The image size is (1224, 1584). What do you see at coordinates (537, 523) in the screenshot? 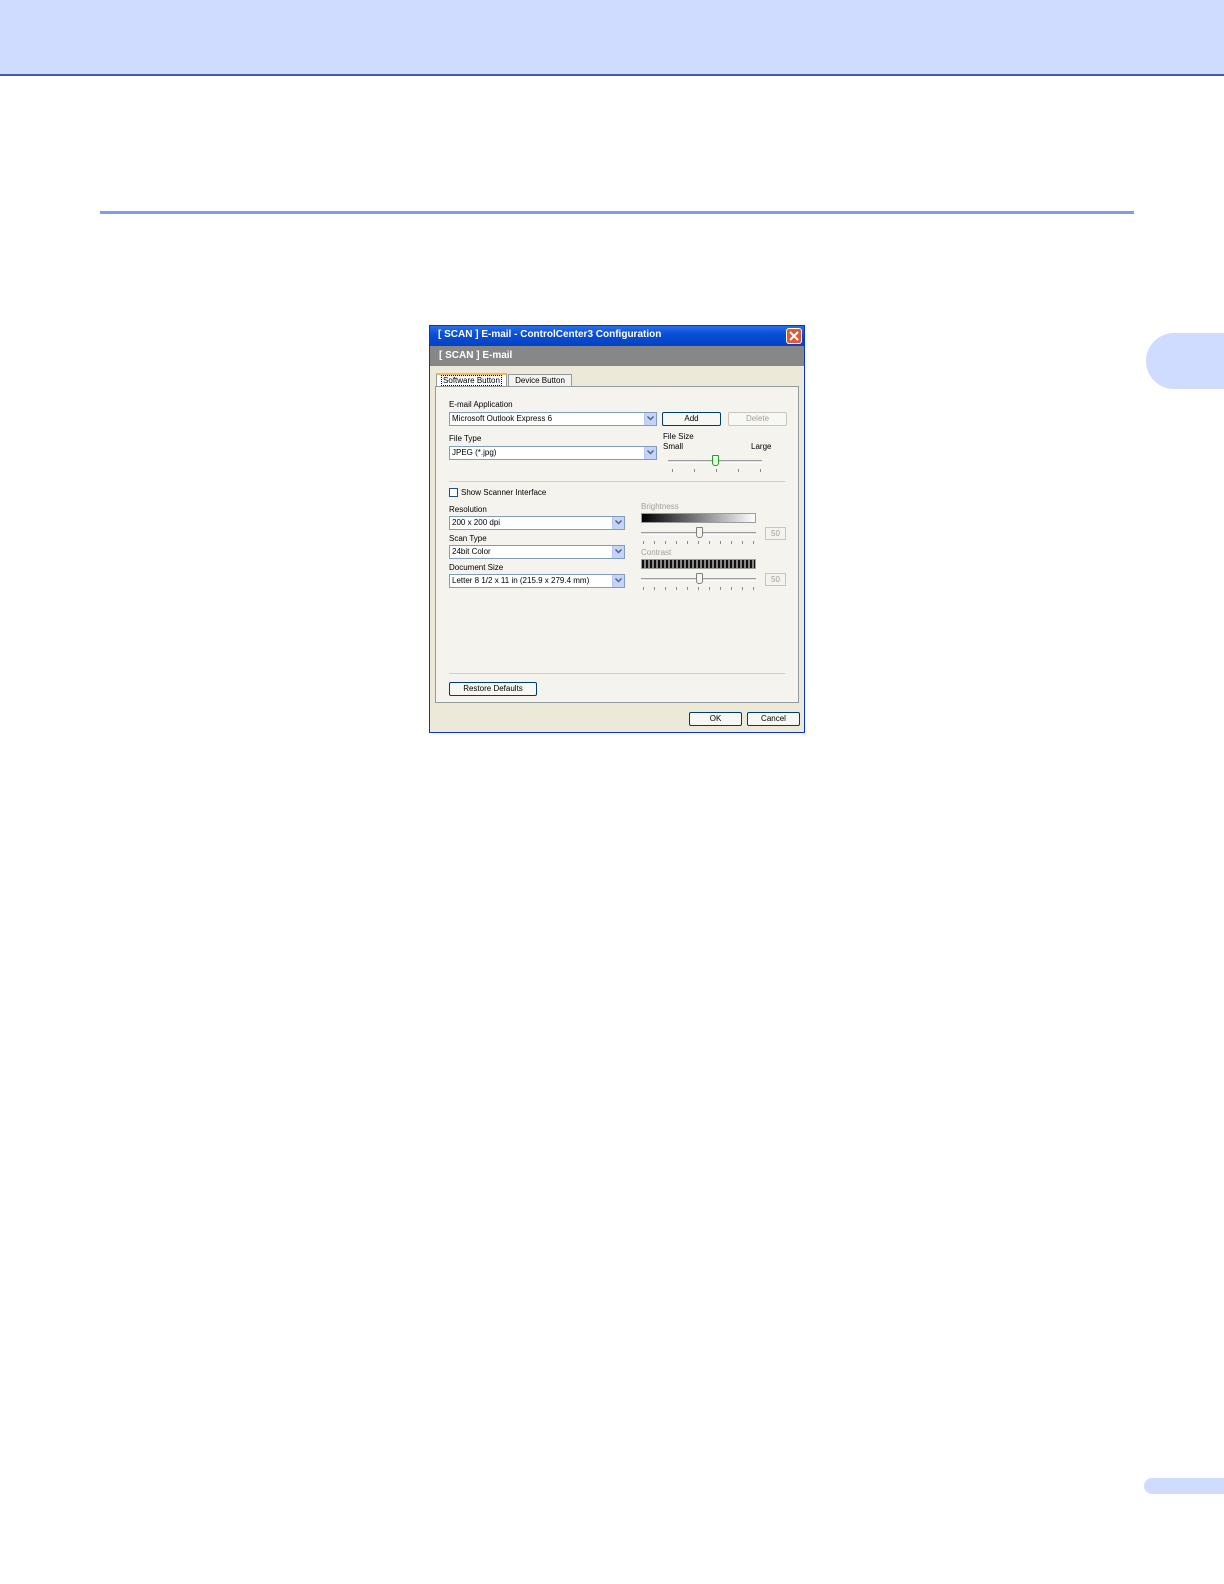
I see `resolution-select: 200 x 200 dpi` at bounding box center [537, 523].